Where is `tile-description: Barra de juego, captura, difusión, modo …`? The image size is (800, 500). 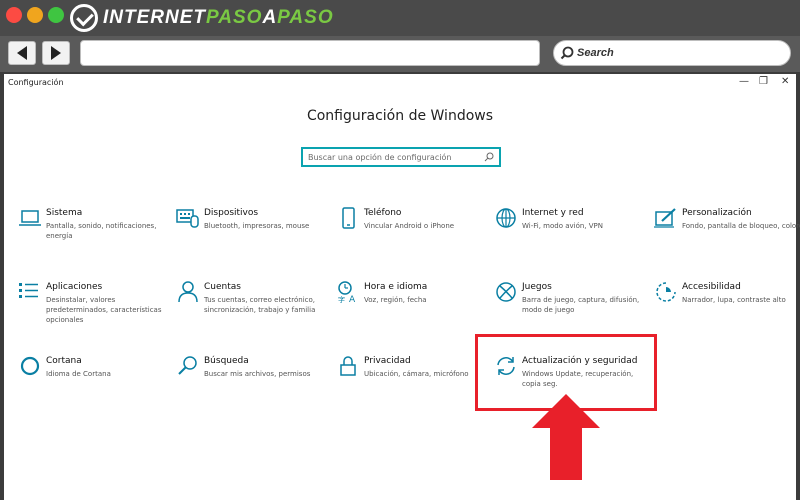
tile-description: Barra de juego, captura, difusión, modo … is located at coordinates (581, 305).